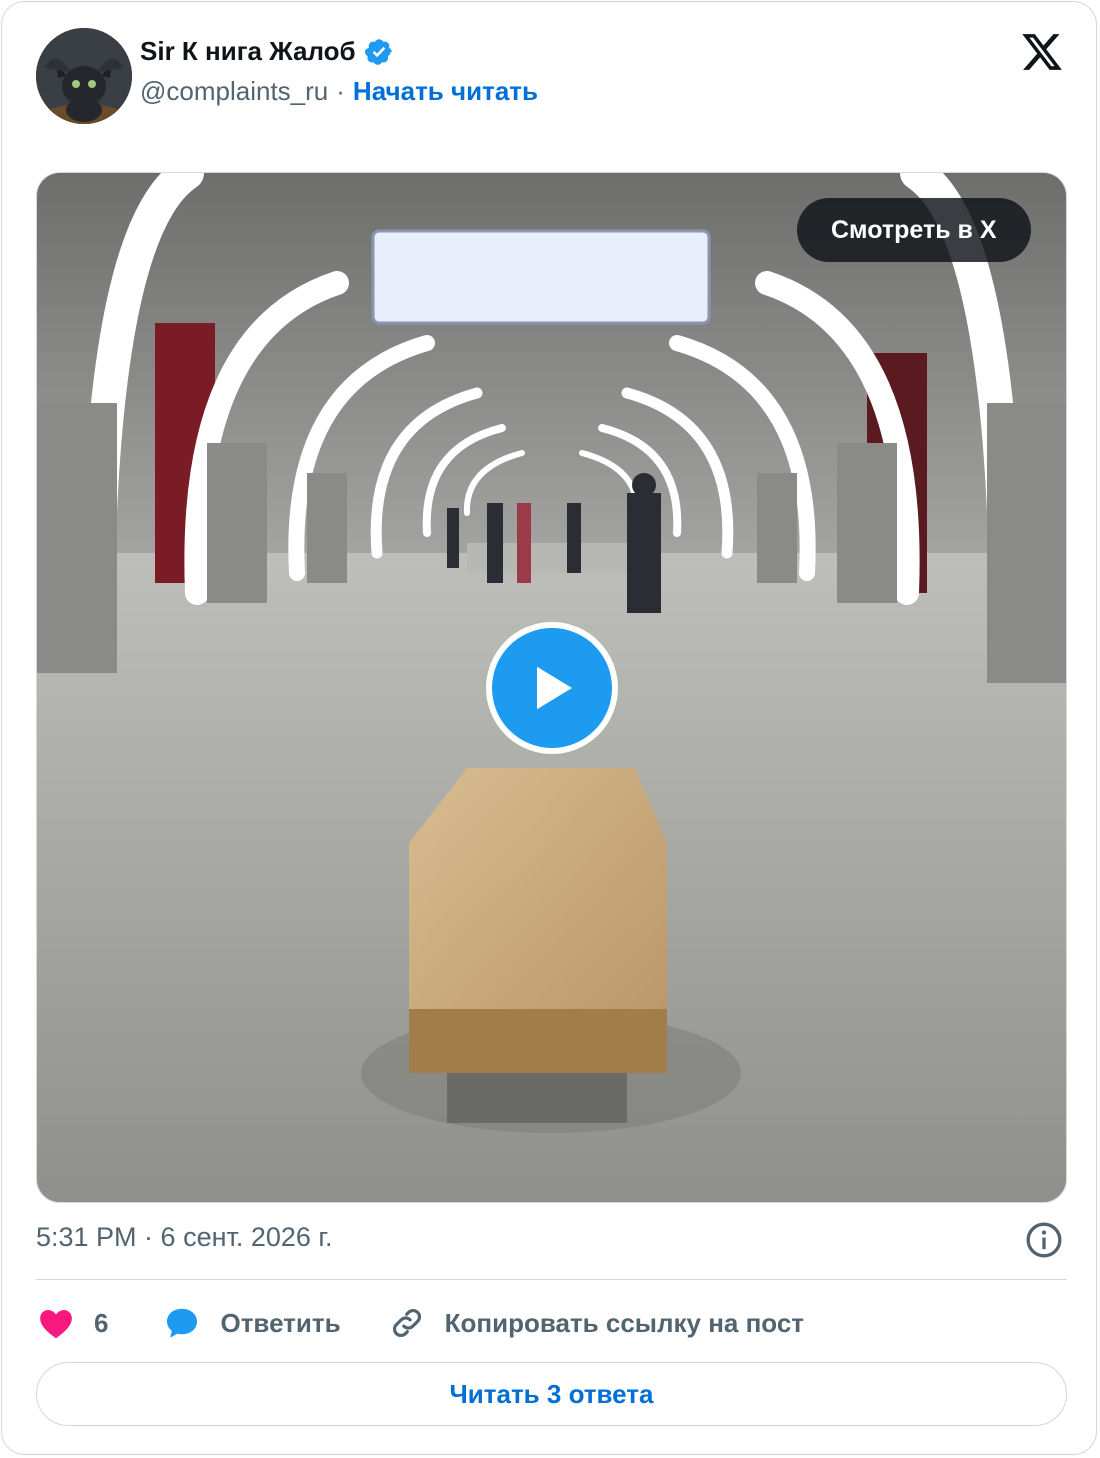 Image resolution: width=1100 pixels, height=1458 pixels. I want to click on info-icon, so click(1044, 1240).